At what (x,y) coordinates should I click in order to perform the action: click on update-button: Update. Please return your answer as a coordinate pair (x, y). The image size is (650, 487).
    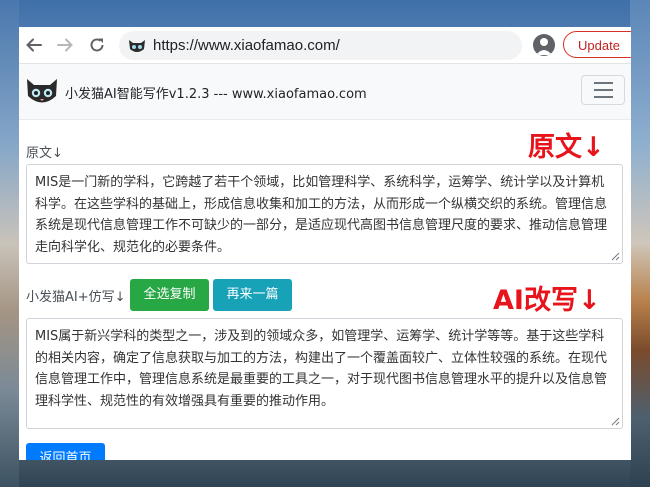
    Looking at the image, I should click on (597, 44).